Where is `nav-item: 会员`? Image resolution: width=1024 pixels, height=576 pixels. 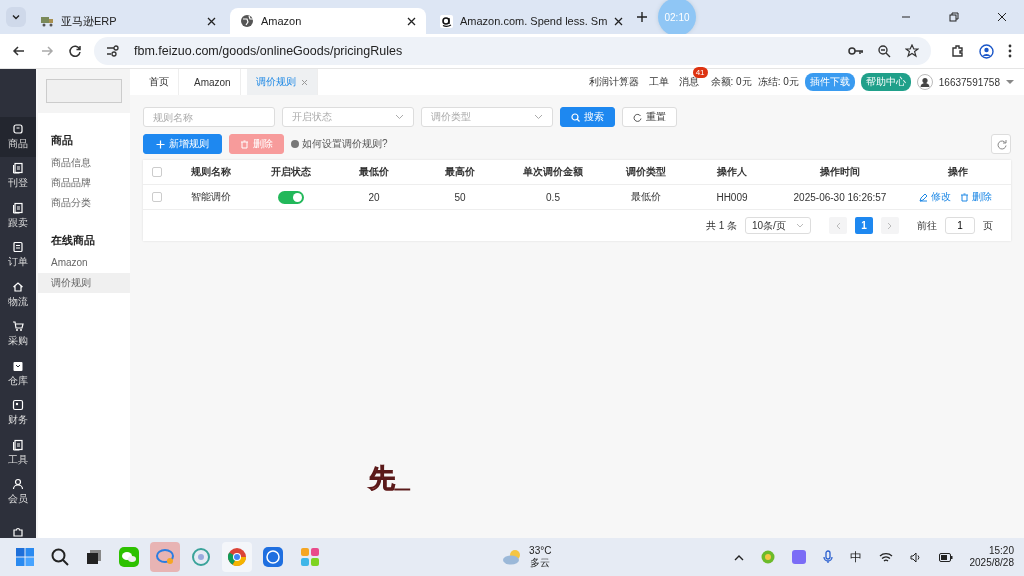
nav-item: 会员 is located at coordinates (18, 492).